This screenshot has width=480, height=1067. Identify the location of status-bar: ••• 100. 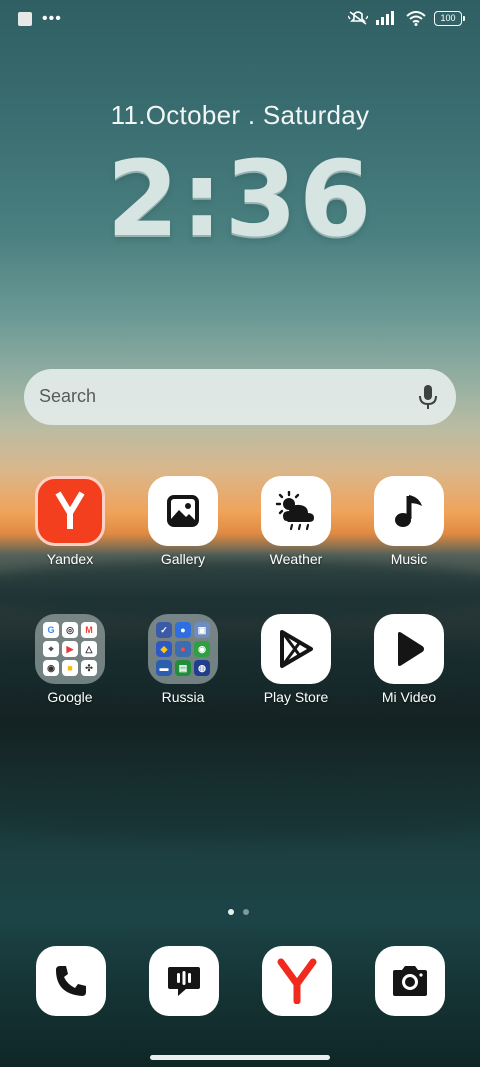
(240, 22).